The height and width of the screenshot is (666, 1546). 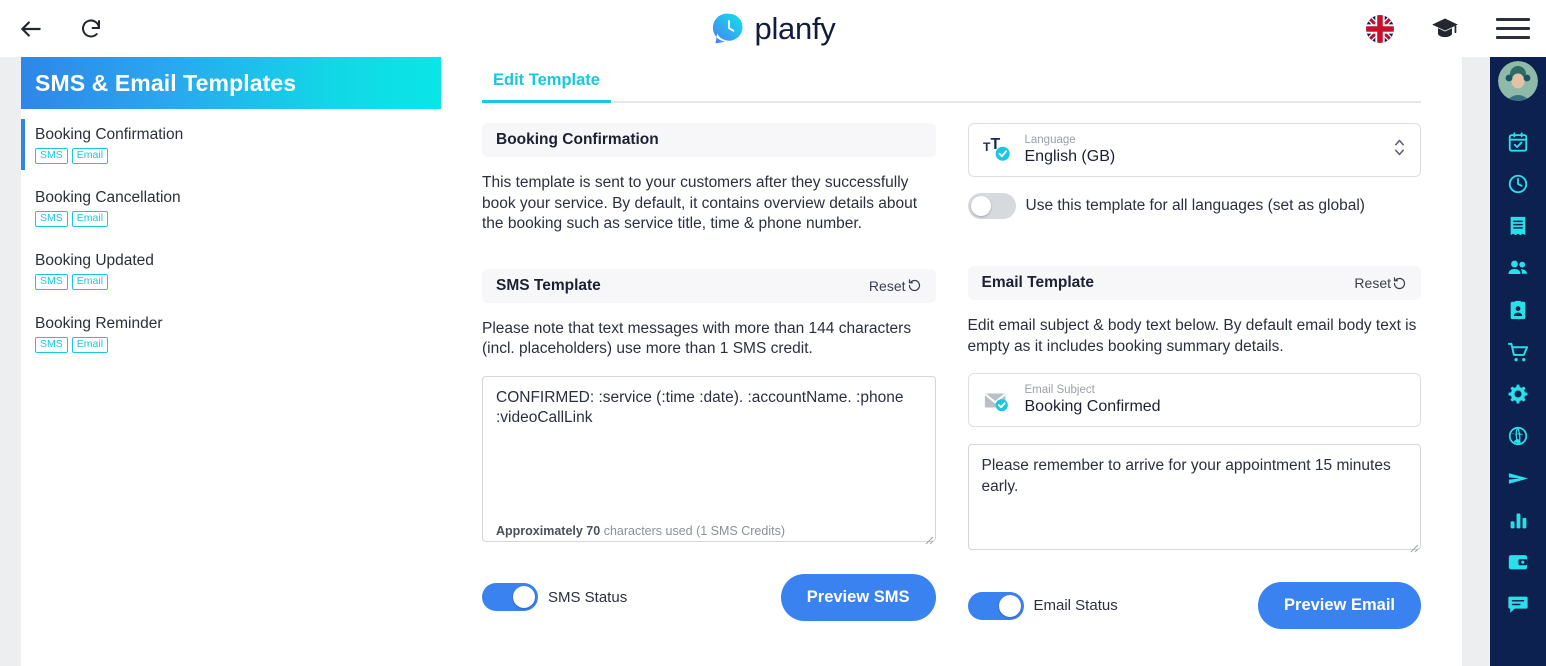 What do you see at coordinates (510, 597) in the screenshot?
I see `sms-status-toggle` at bounding box center [510, 597].